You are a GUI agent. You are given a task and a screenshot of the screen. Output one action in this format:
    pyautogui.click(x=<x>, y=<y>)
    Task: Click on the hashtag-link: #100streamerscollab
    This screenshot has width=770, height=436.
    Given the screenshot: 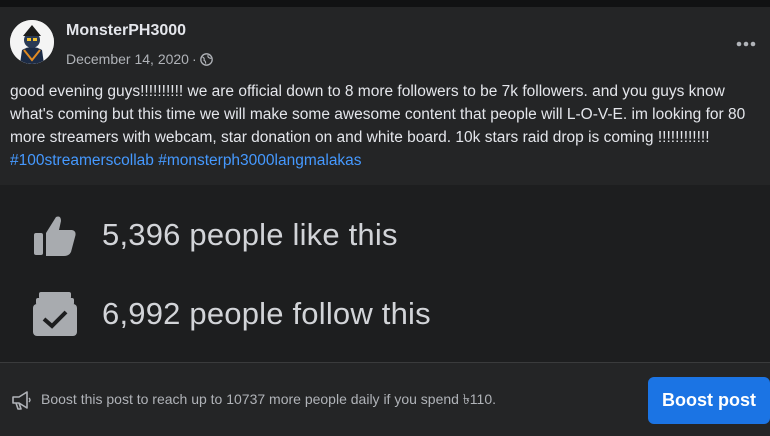 What is the action you would take?
    pyautogui.click(x=82, y=160)
    